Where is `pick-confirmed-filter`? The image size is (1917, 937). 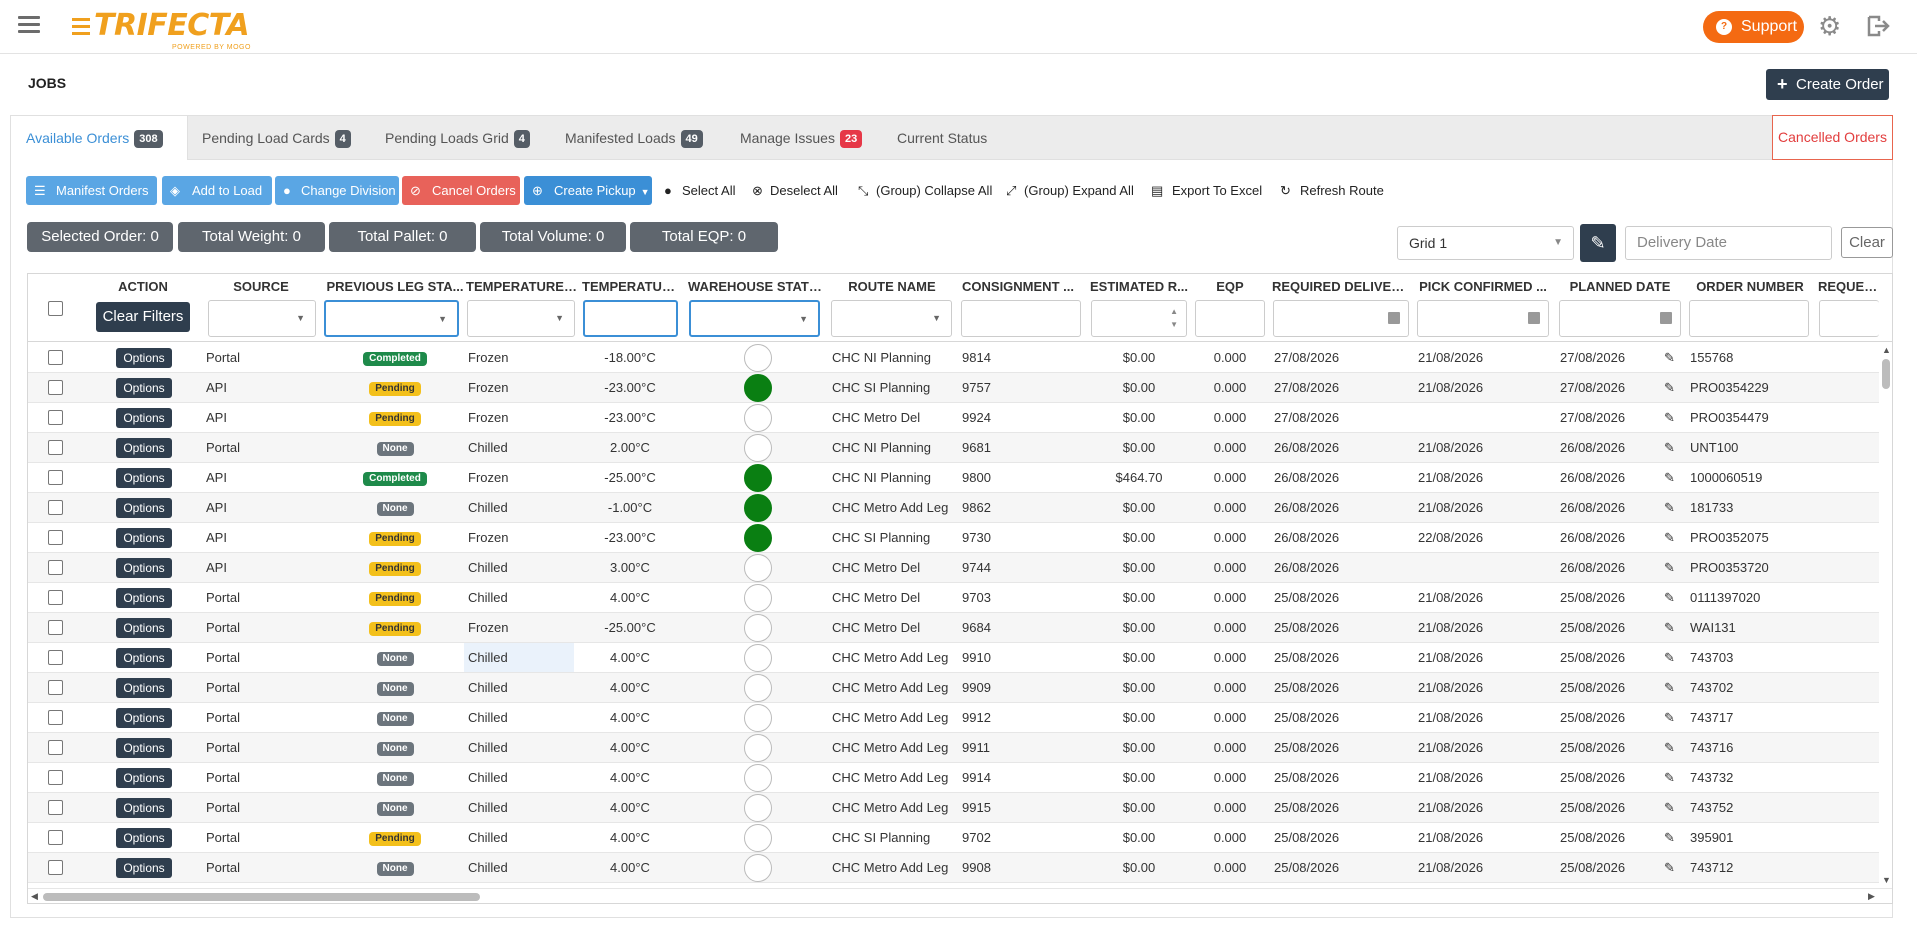
pick-confirmed-filter is located at coordinates (1483, 318).